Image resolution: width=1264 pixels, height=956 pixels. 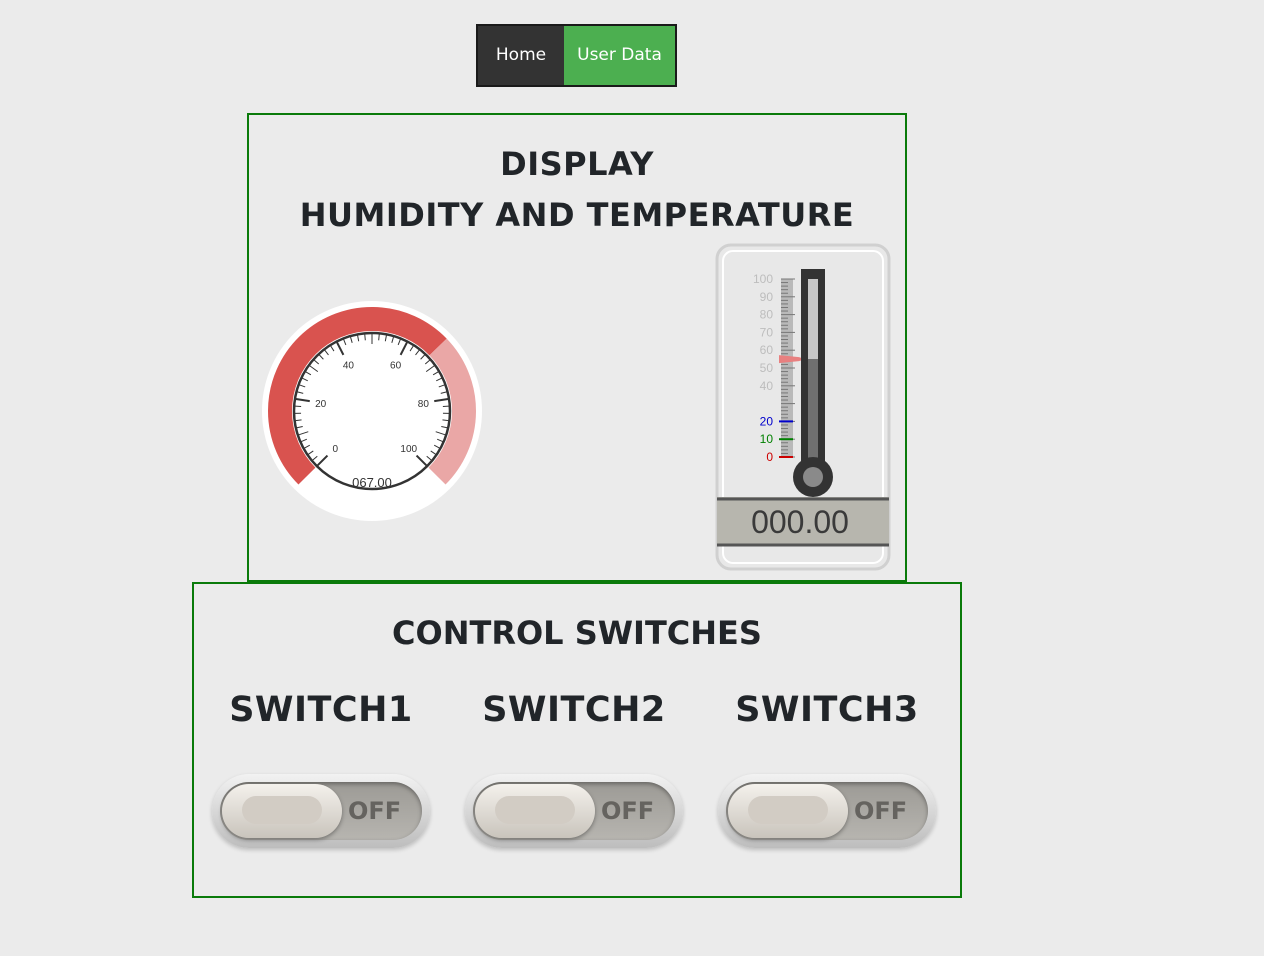 I want to click on thermometer-tube-empty, so click(x=813, y=319).